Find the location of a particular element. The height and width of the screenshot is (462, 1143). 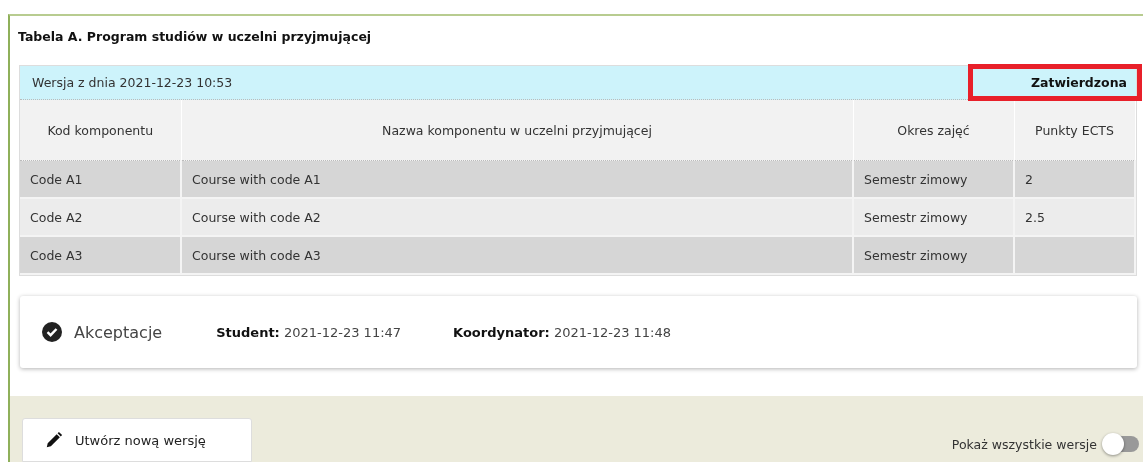

table-cell: Course with code A3 is located at coordinates (517, 255).